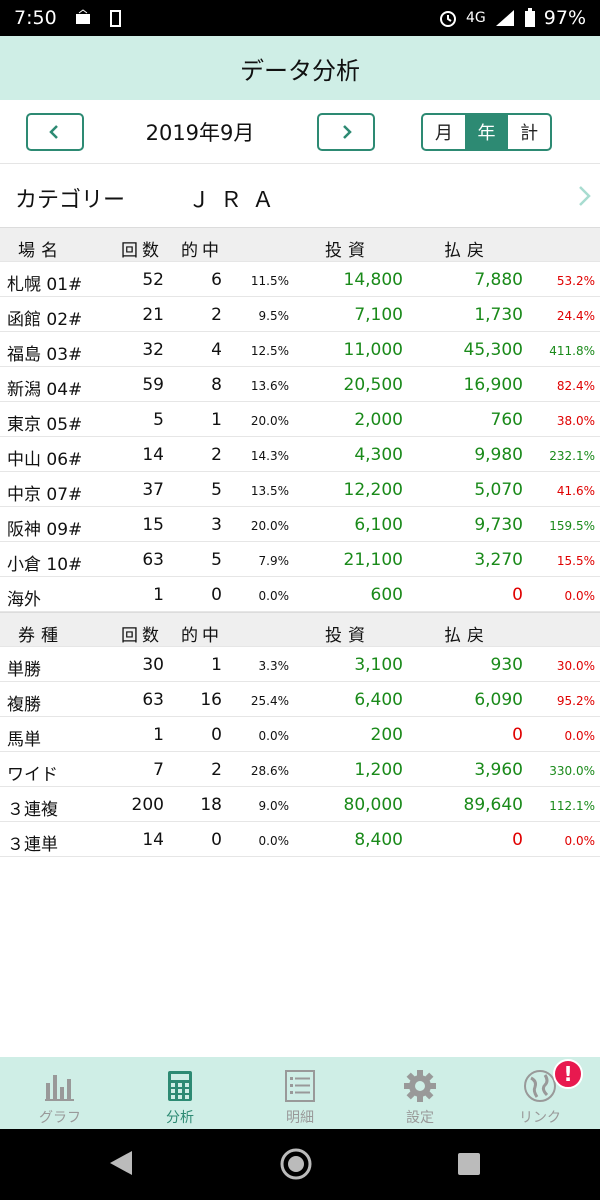 This screenshot has height=1200, width=600. Describe the element at coordinates (274, 561) in the screenshot. I see `row-hit-rate: 7.9%` at that location.